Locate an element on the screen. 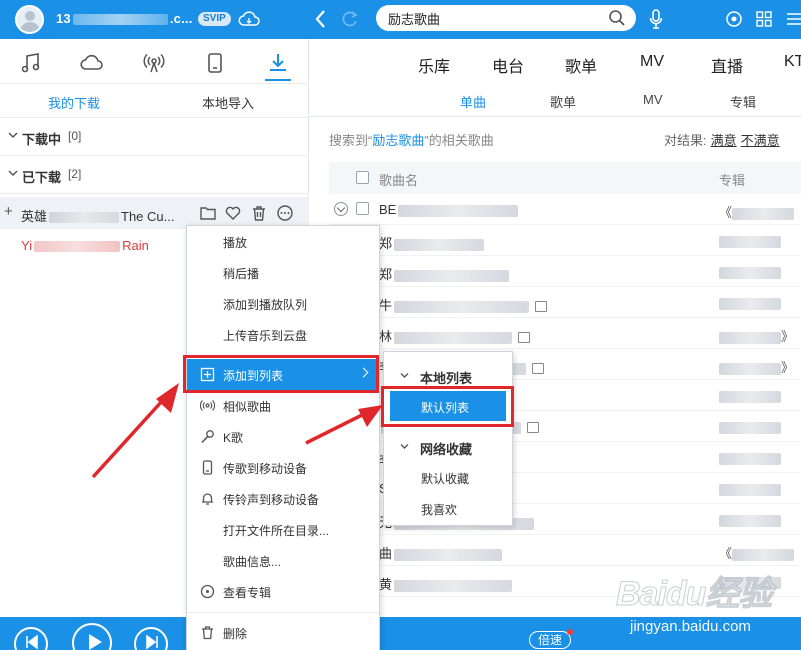  cloud-icon is located at coordinates (92, 63).